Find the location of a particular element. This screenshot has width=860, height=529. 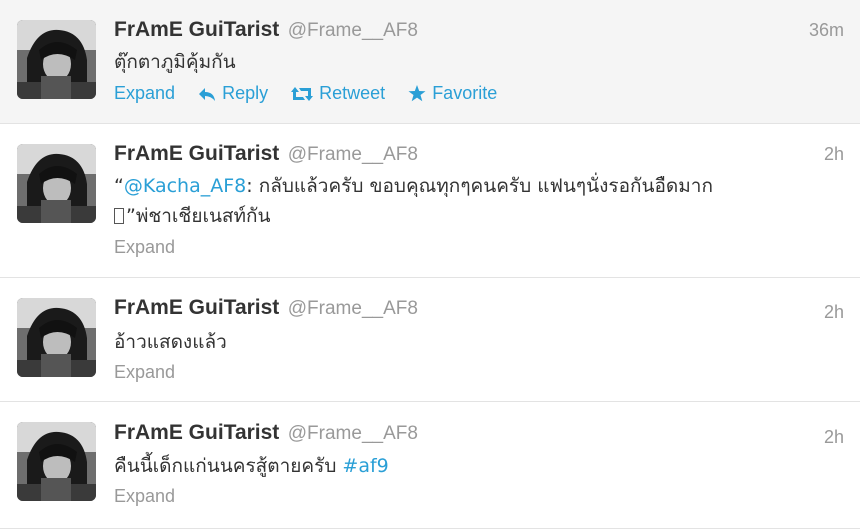

missing-glyph-box is located at coordinates (119, 216).